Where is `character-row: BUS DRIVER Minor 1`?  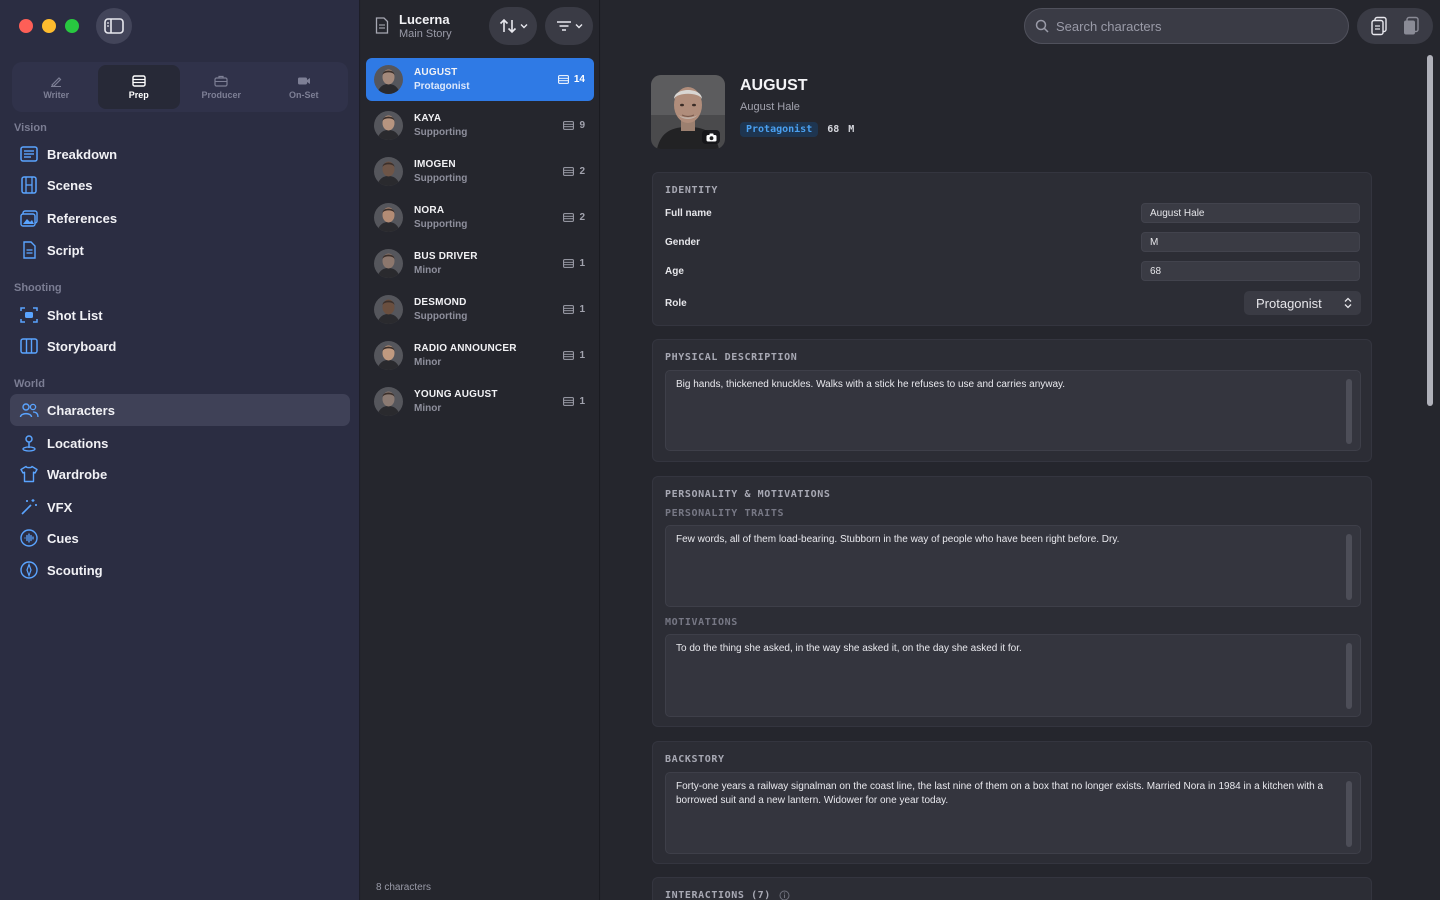
character-row: BUS DRIVER Minor 1 is located at coordinates (480, 263).